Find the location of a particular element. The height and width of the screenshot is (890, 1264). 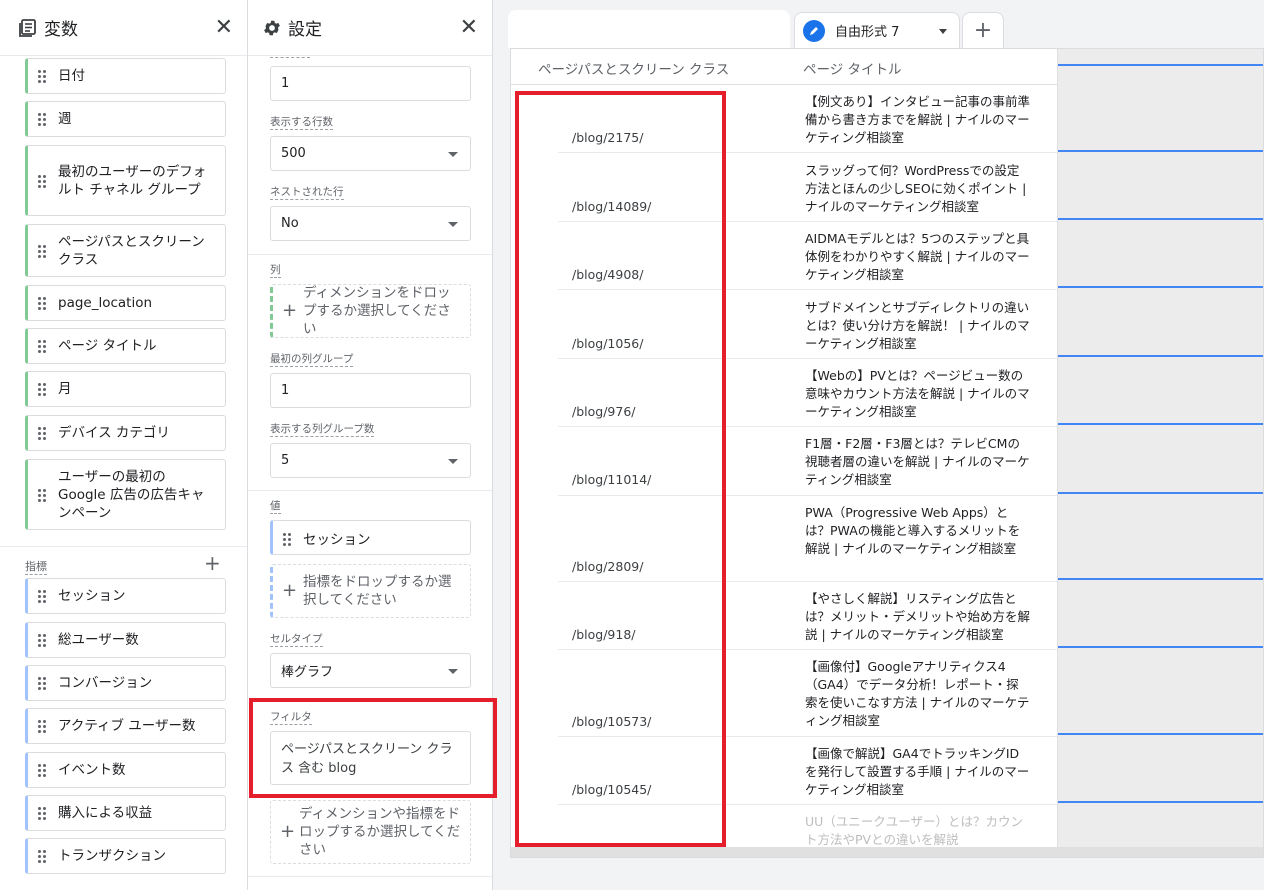

metric-label: イベント数 is located at coordinates (92, 770).